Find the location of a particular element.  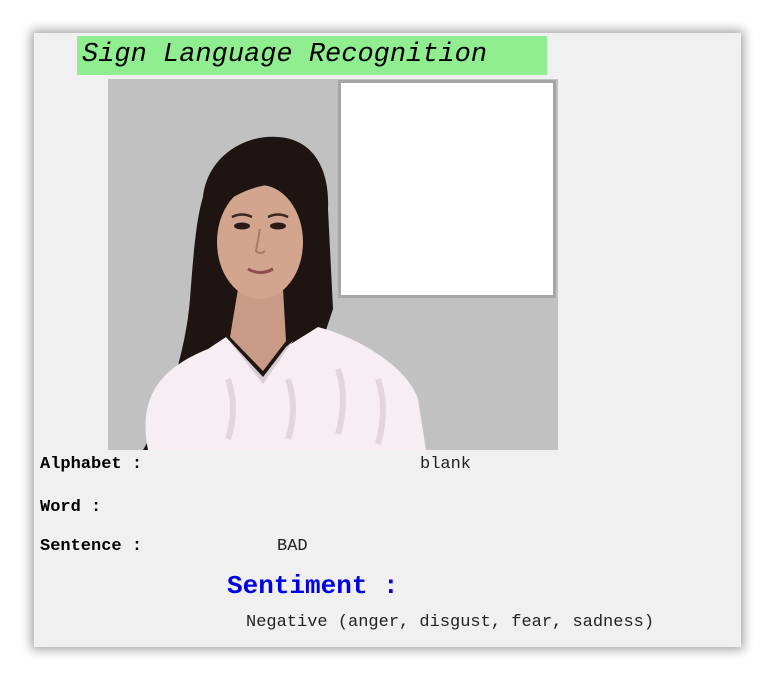

alphabet-label: Alphabet : is located at coordinates (91, 464).